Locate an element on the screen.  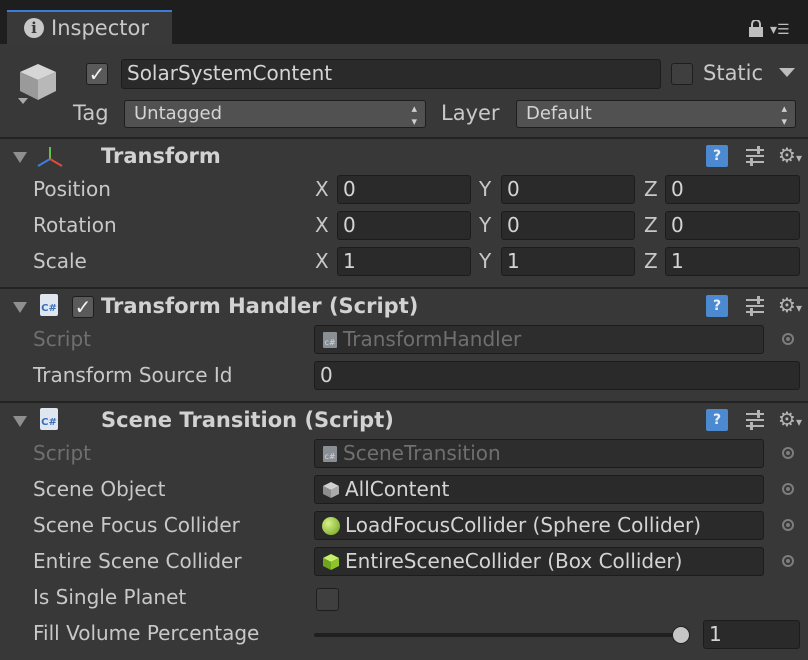
fill-volume-slider-thumb is located at coordinates (681, 635).